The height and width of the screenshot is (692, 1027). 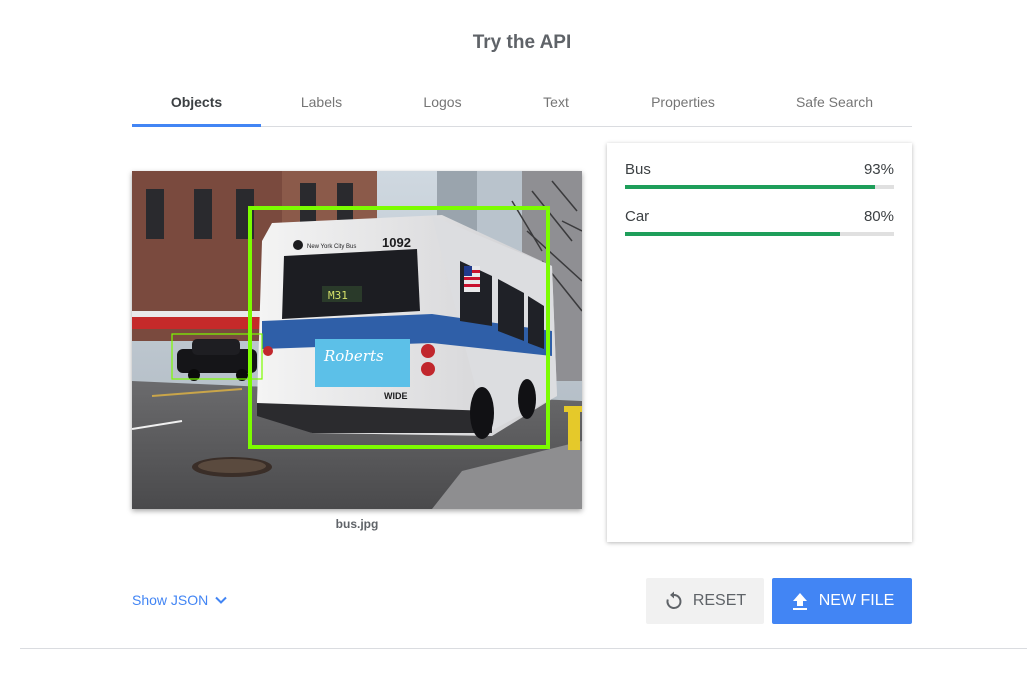 What do you see at coordinates (683, 103) in the screenshot?
I see `tab-properties: Properties` at bounding box center [683, 103].